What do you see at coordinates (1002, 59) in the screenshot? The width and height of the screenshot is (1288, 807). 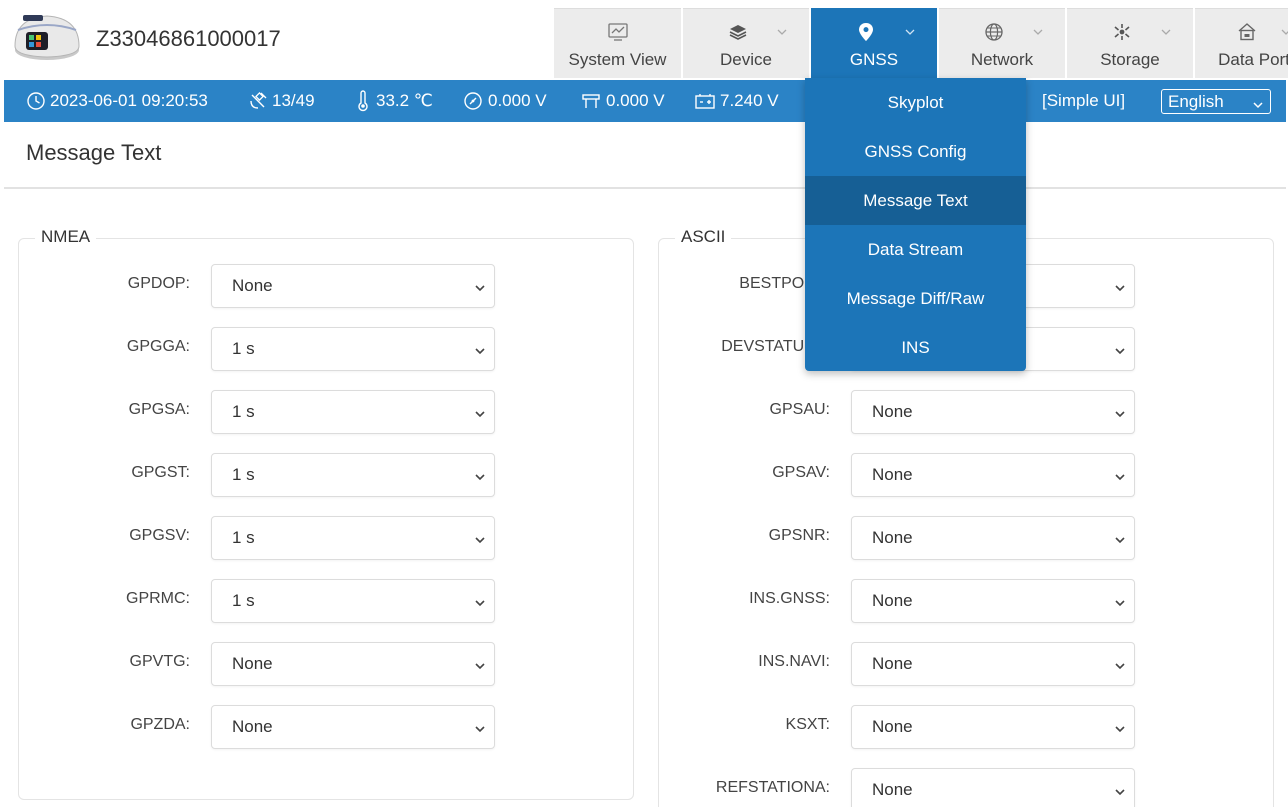 I see `nav-label: Network` at bounding box center [1002, 59].